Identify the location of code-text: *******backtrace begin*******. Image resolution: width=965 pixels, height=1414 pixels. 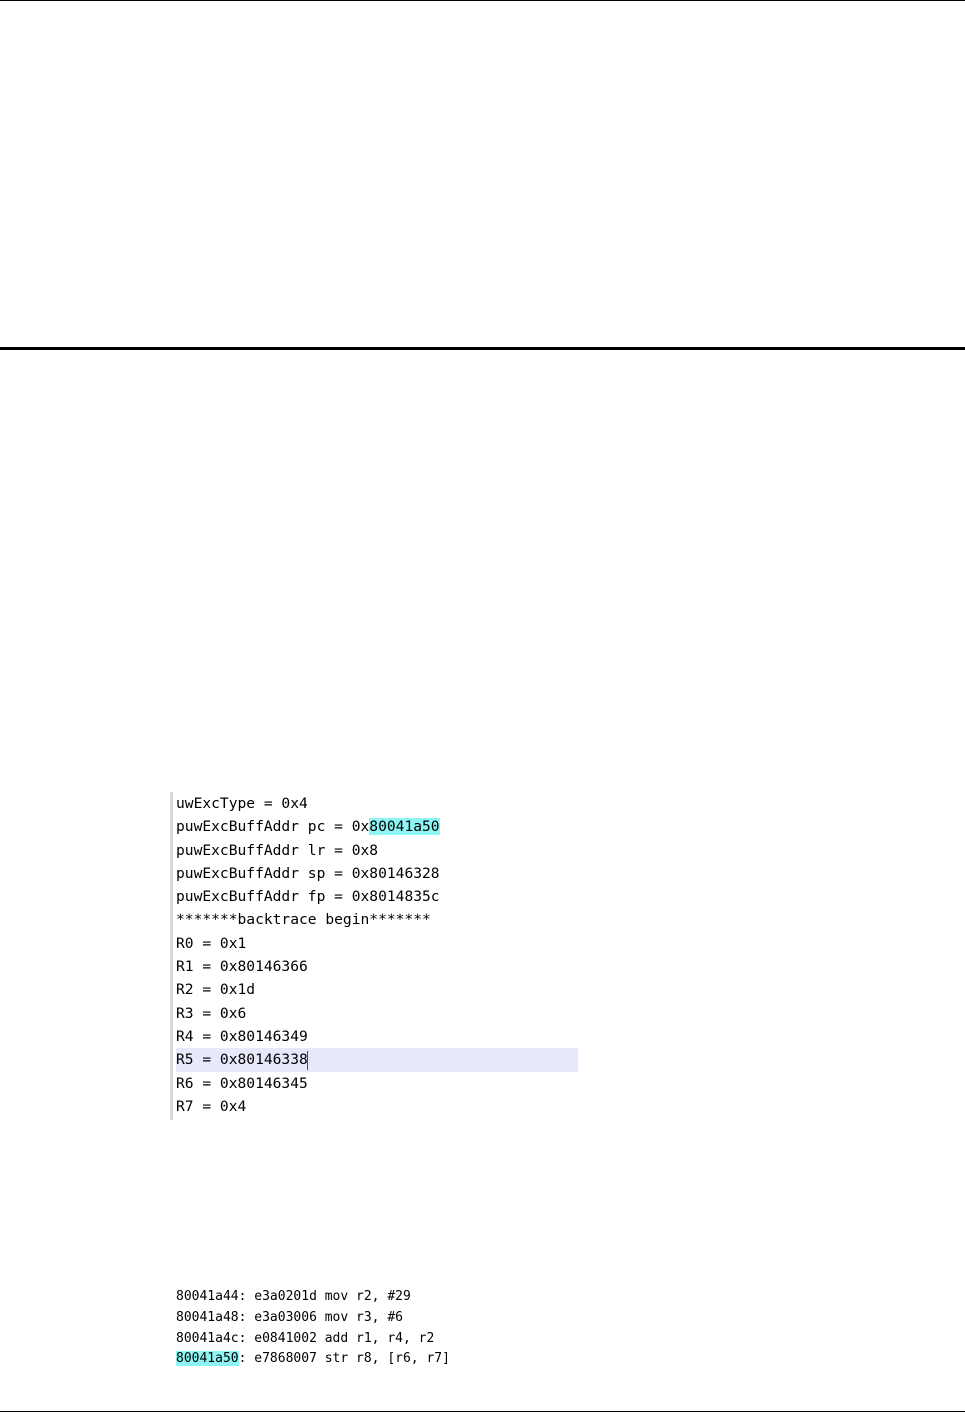
(303, 920).